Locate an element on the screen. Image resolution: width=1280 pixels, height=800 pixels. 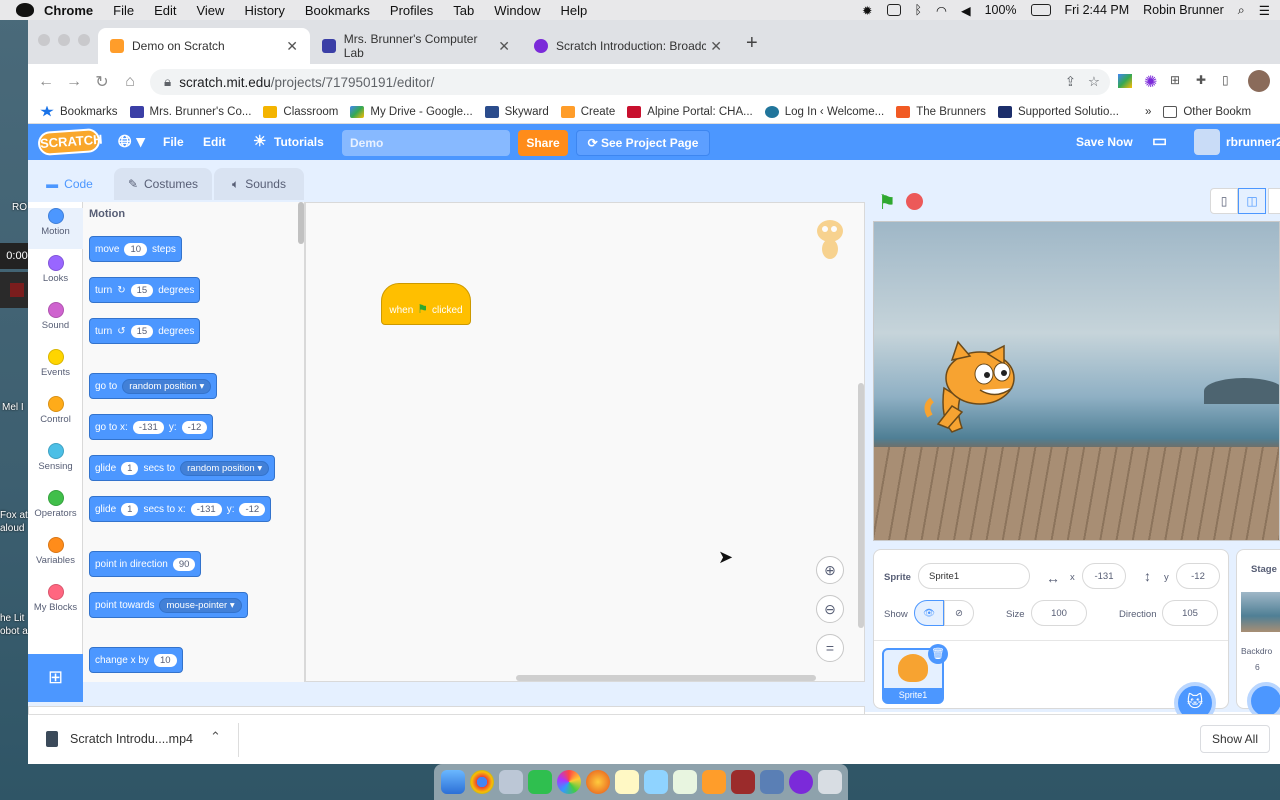
bookmark-item: The Brunners is located at coordinates (941, 111).